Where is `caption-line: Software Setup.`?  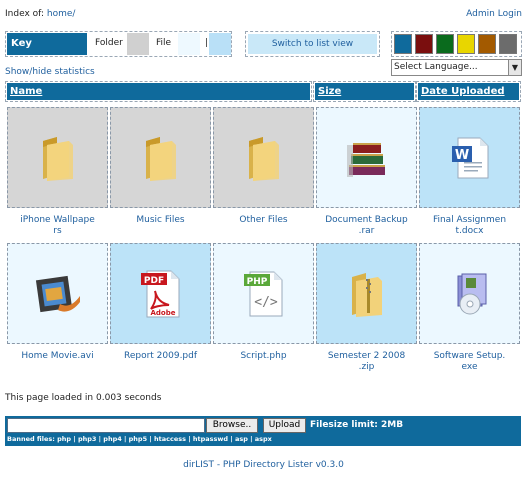 caption-line: Software Setup. is located at coordinates (469, 356).